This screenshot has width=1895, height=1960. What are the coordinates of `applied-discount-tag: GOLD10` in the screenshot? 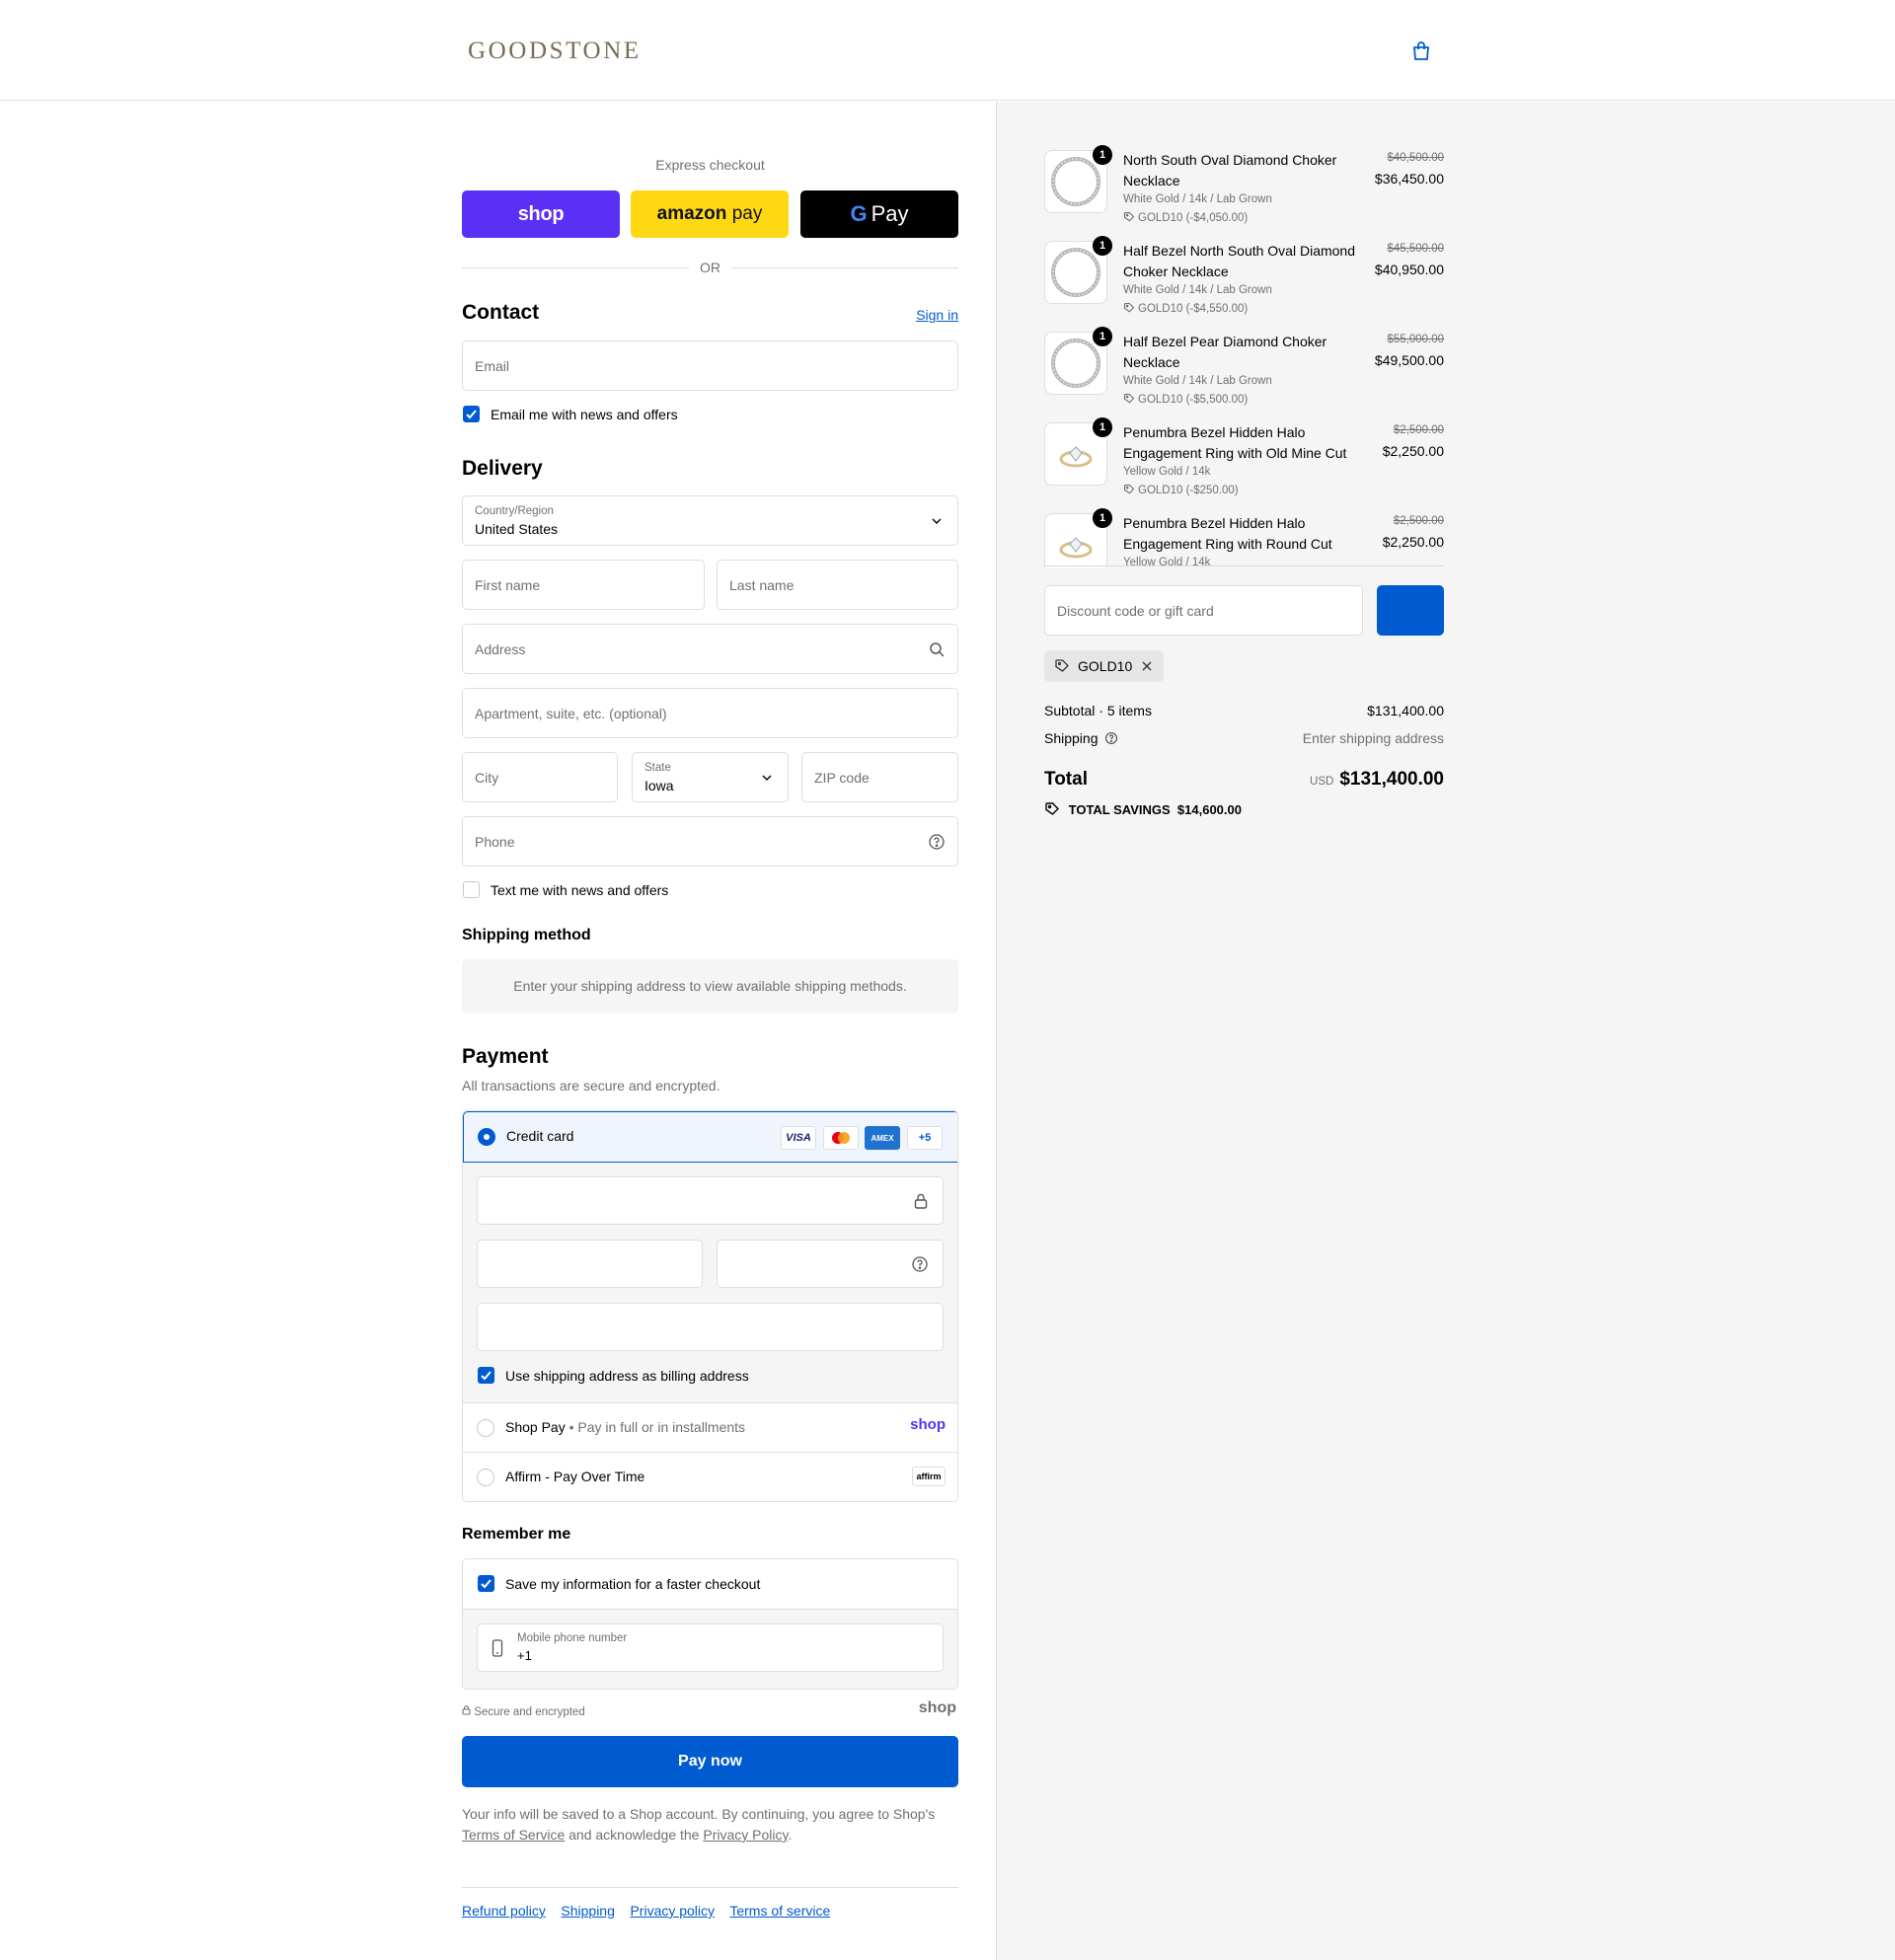 It's located at (1104, 666).